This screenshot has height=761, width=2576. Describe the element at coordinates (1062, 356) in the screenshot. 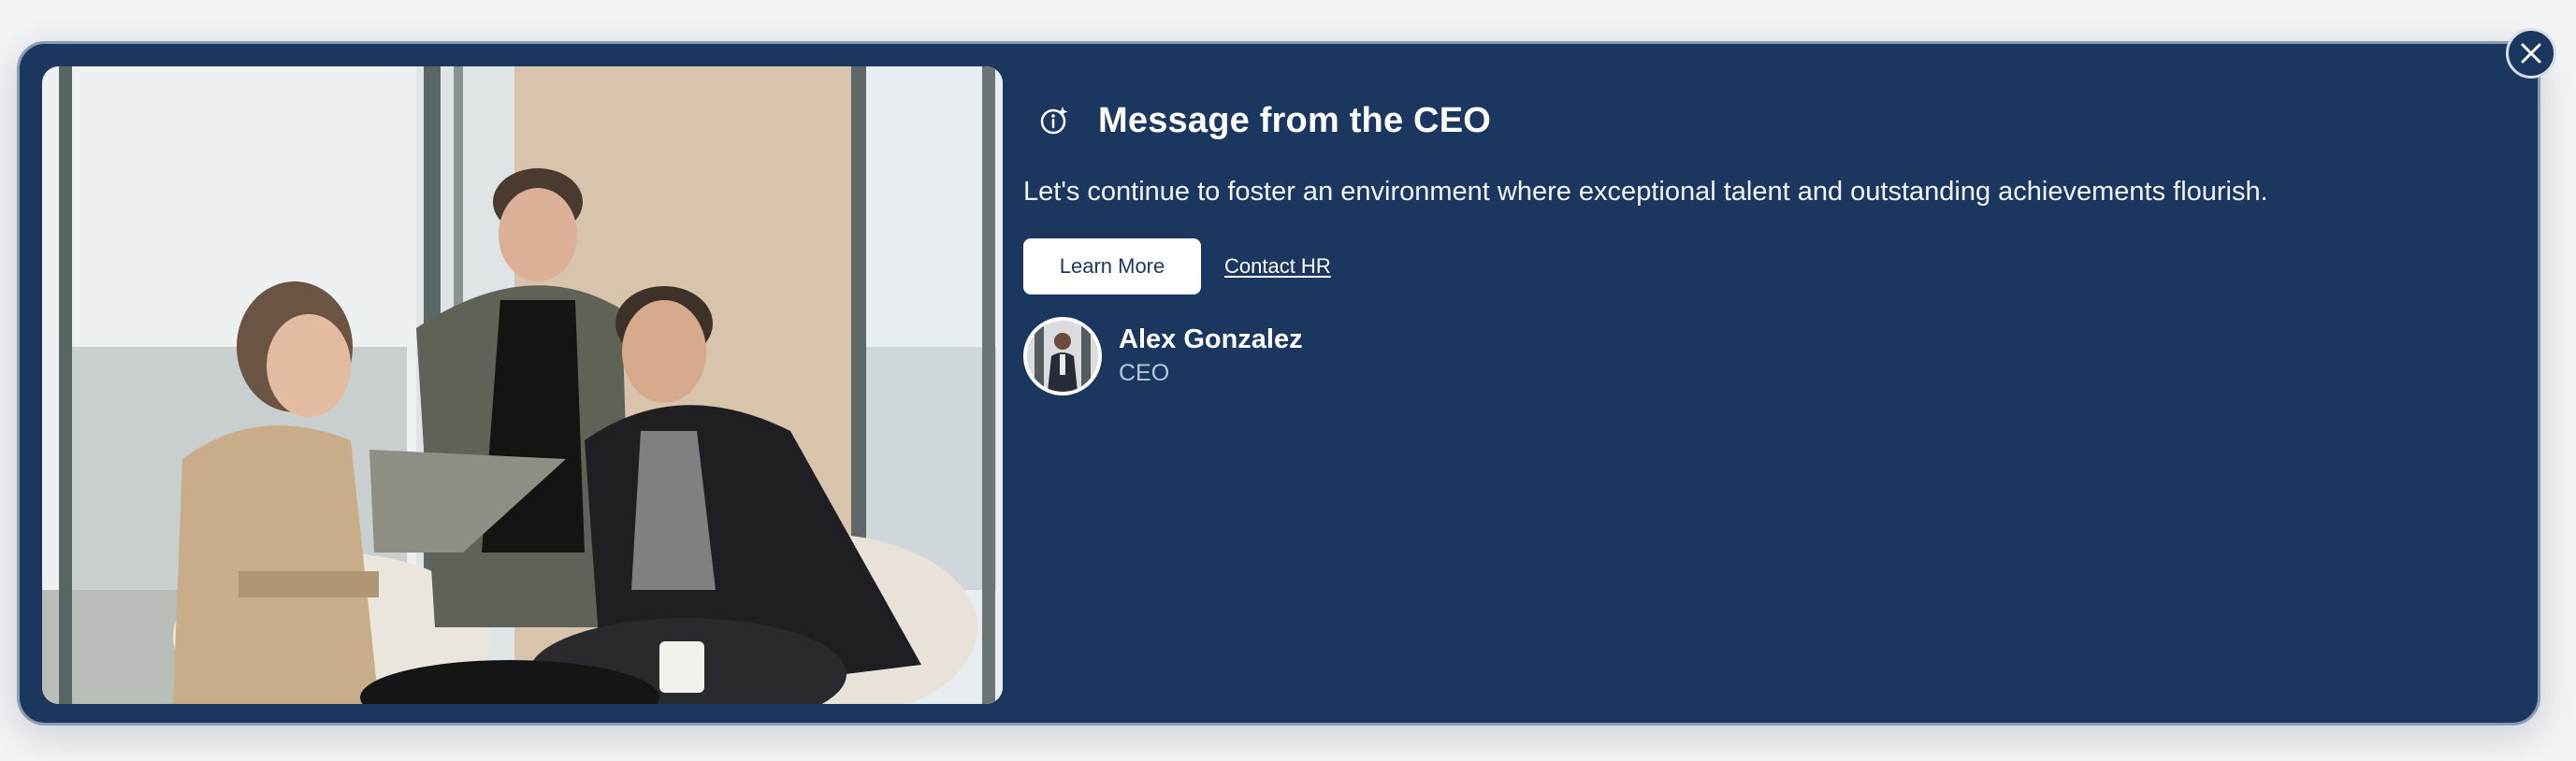

I see `avatar` at that location.